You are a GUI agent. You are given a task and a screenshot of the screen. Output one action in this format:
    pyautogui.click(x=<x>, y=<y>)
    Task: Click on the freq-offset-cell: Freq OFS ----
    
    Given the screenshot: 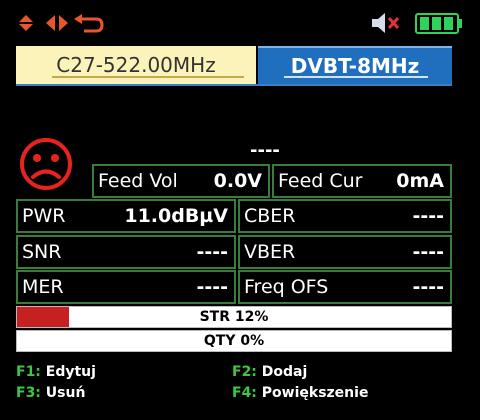 What is the action you would take?
    pyautogui.click(x=345, y=287)
    